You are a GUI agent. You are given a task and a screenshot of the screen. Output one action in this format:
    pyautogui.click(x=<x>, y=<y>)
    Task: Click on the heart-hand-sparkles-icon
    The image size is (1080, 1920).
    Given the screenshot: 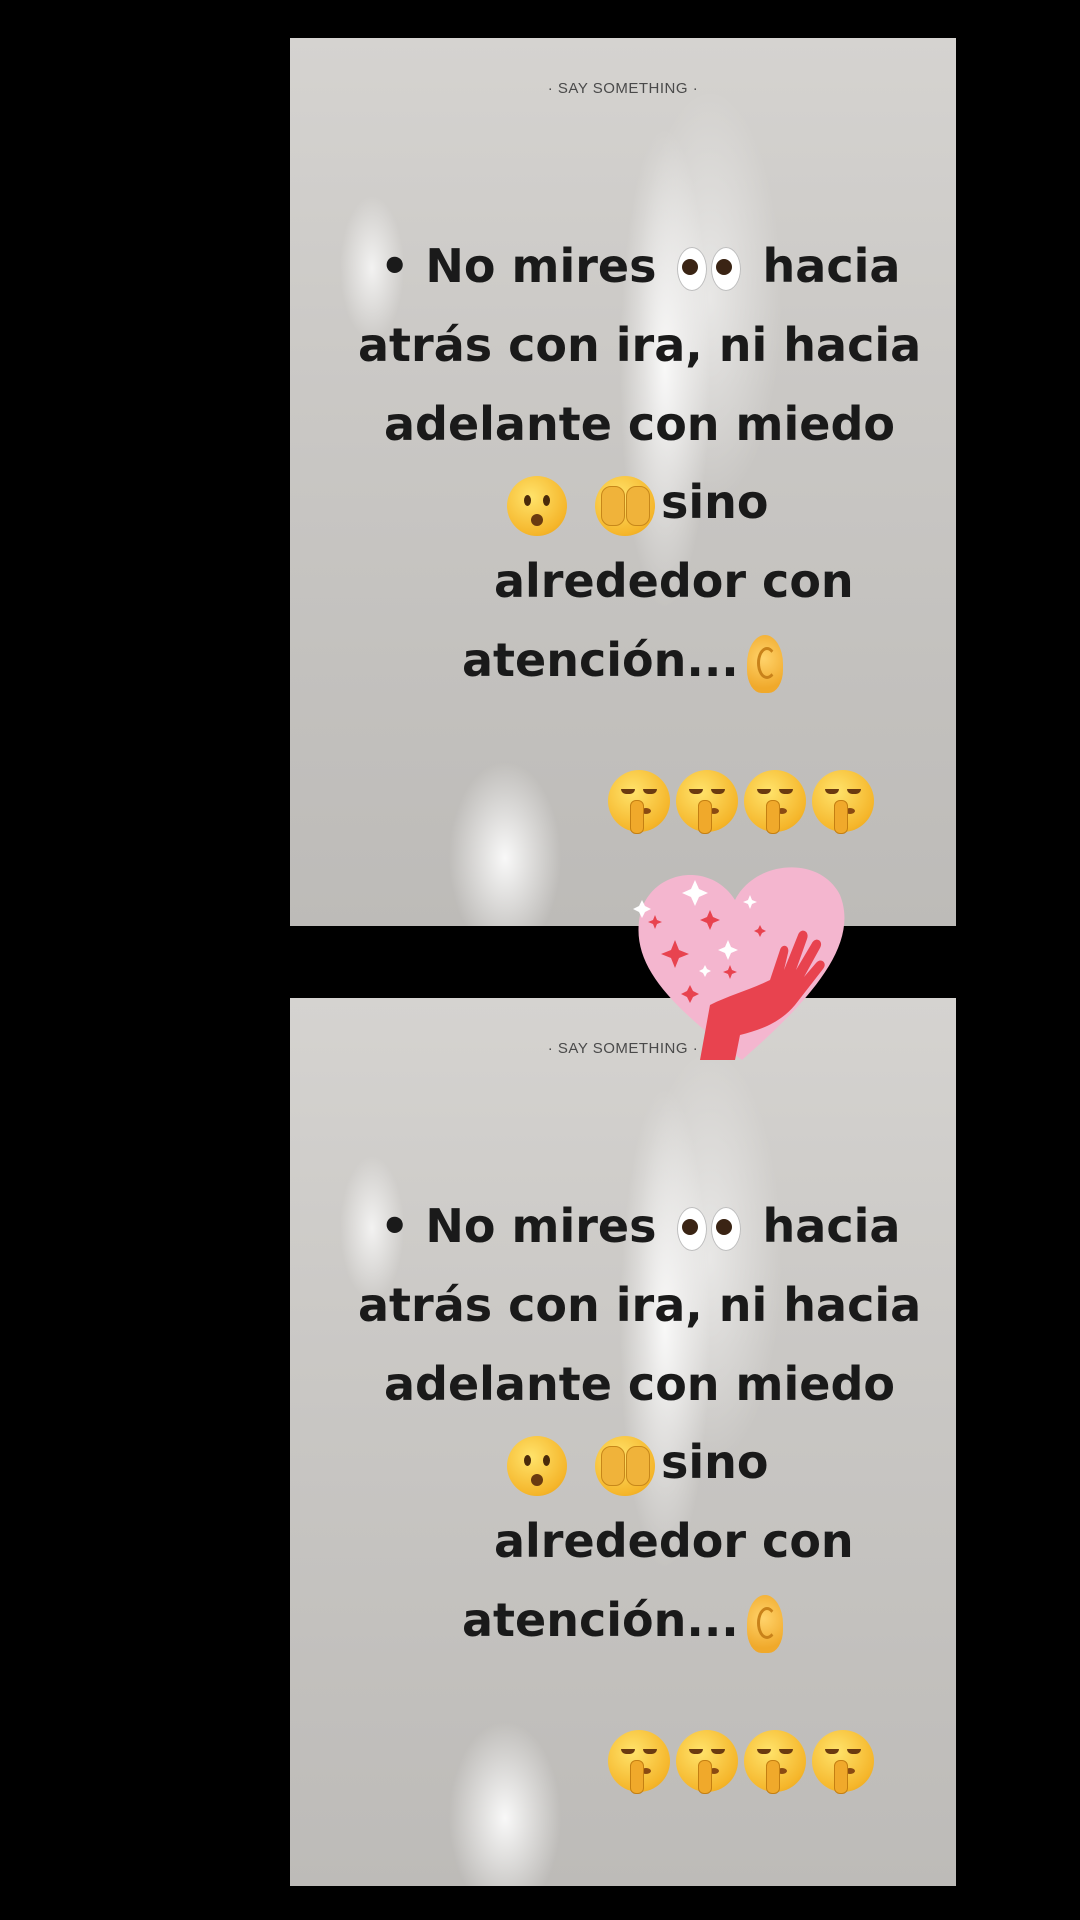 What is the action you would take?
    pyautogui.click(x=739, y=963)
    